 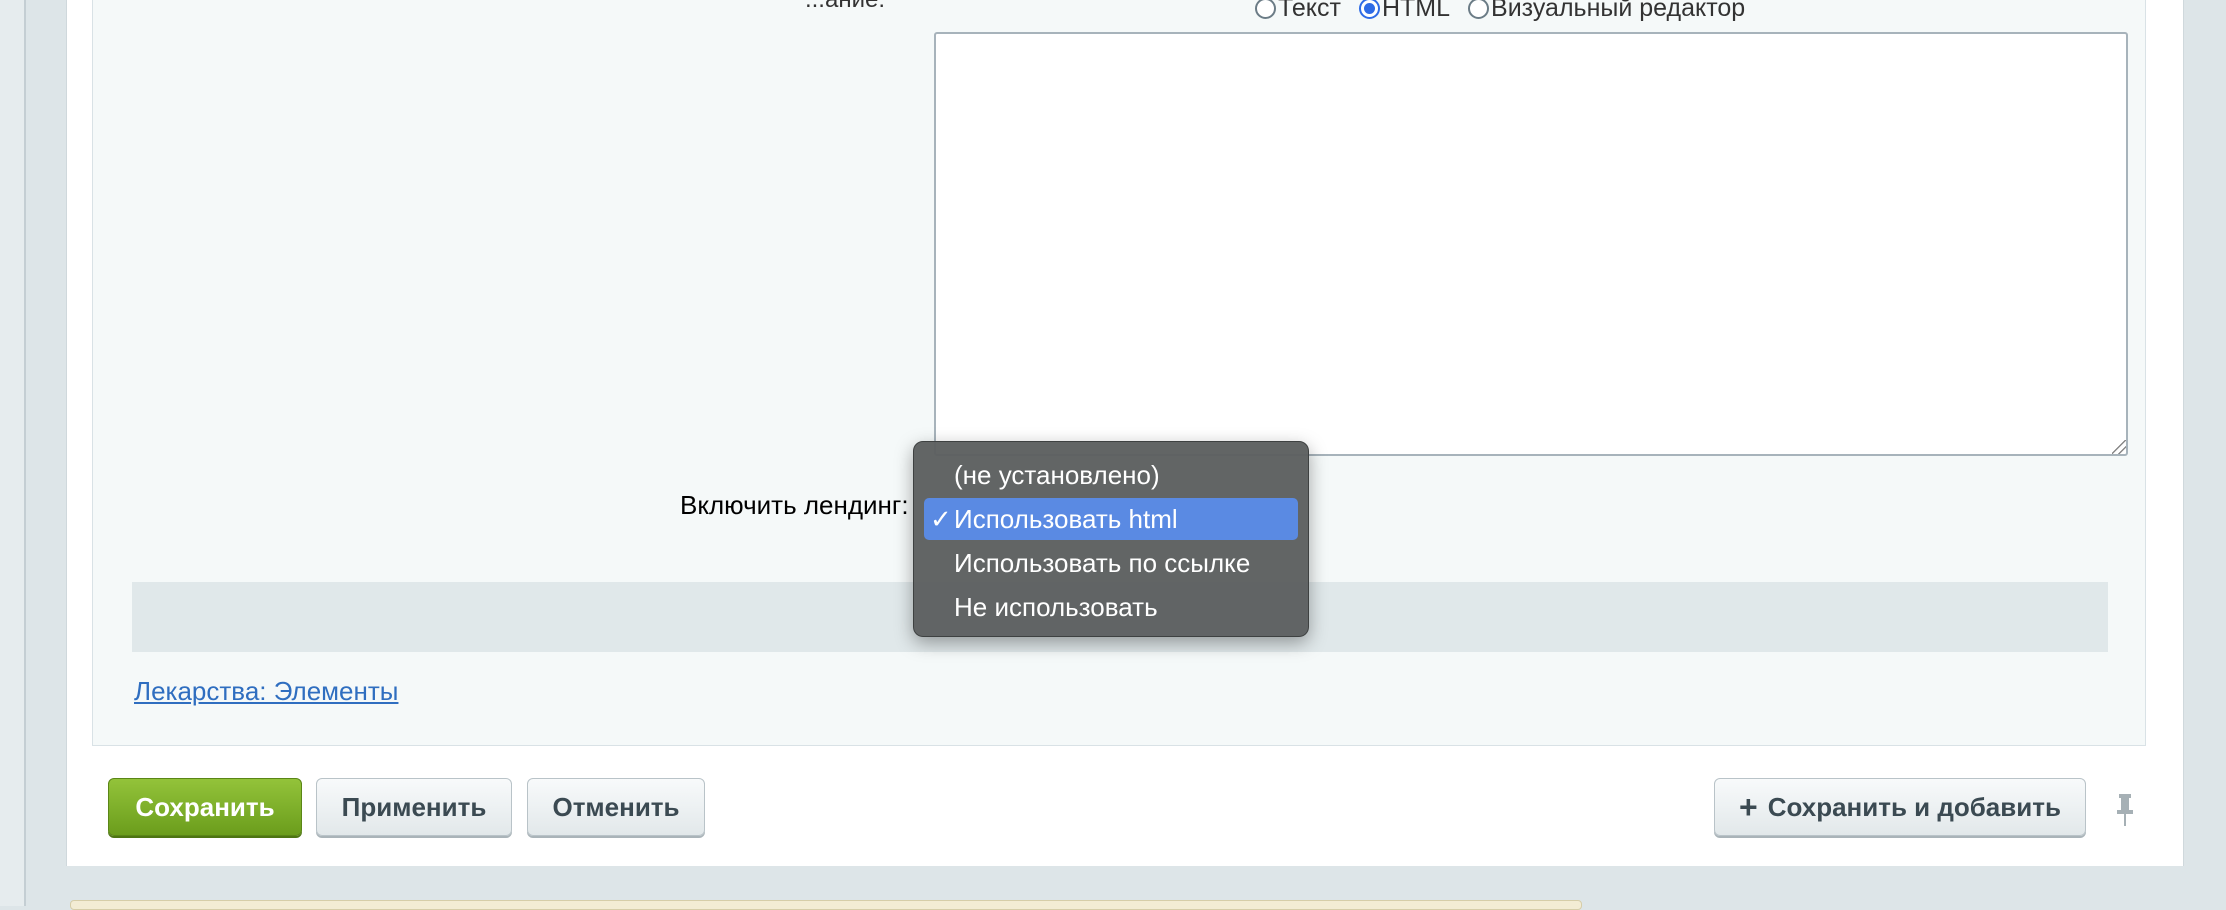 What do you see at coordinates (2125, 810) in the screenshot?
I see `pin-icon` at bounding box center [2125, 810].